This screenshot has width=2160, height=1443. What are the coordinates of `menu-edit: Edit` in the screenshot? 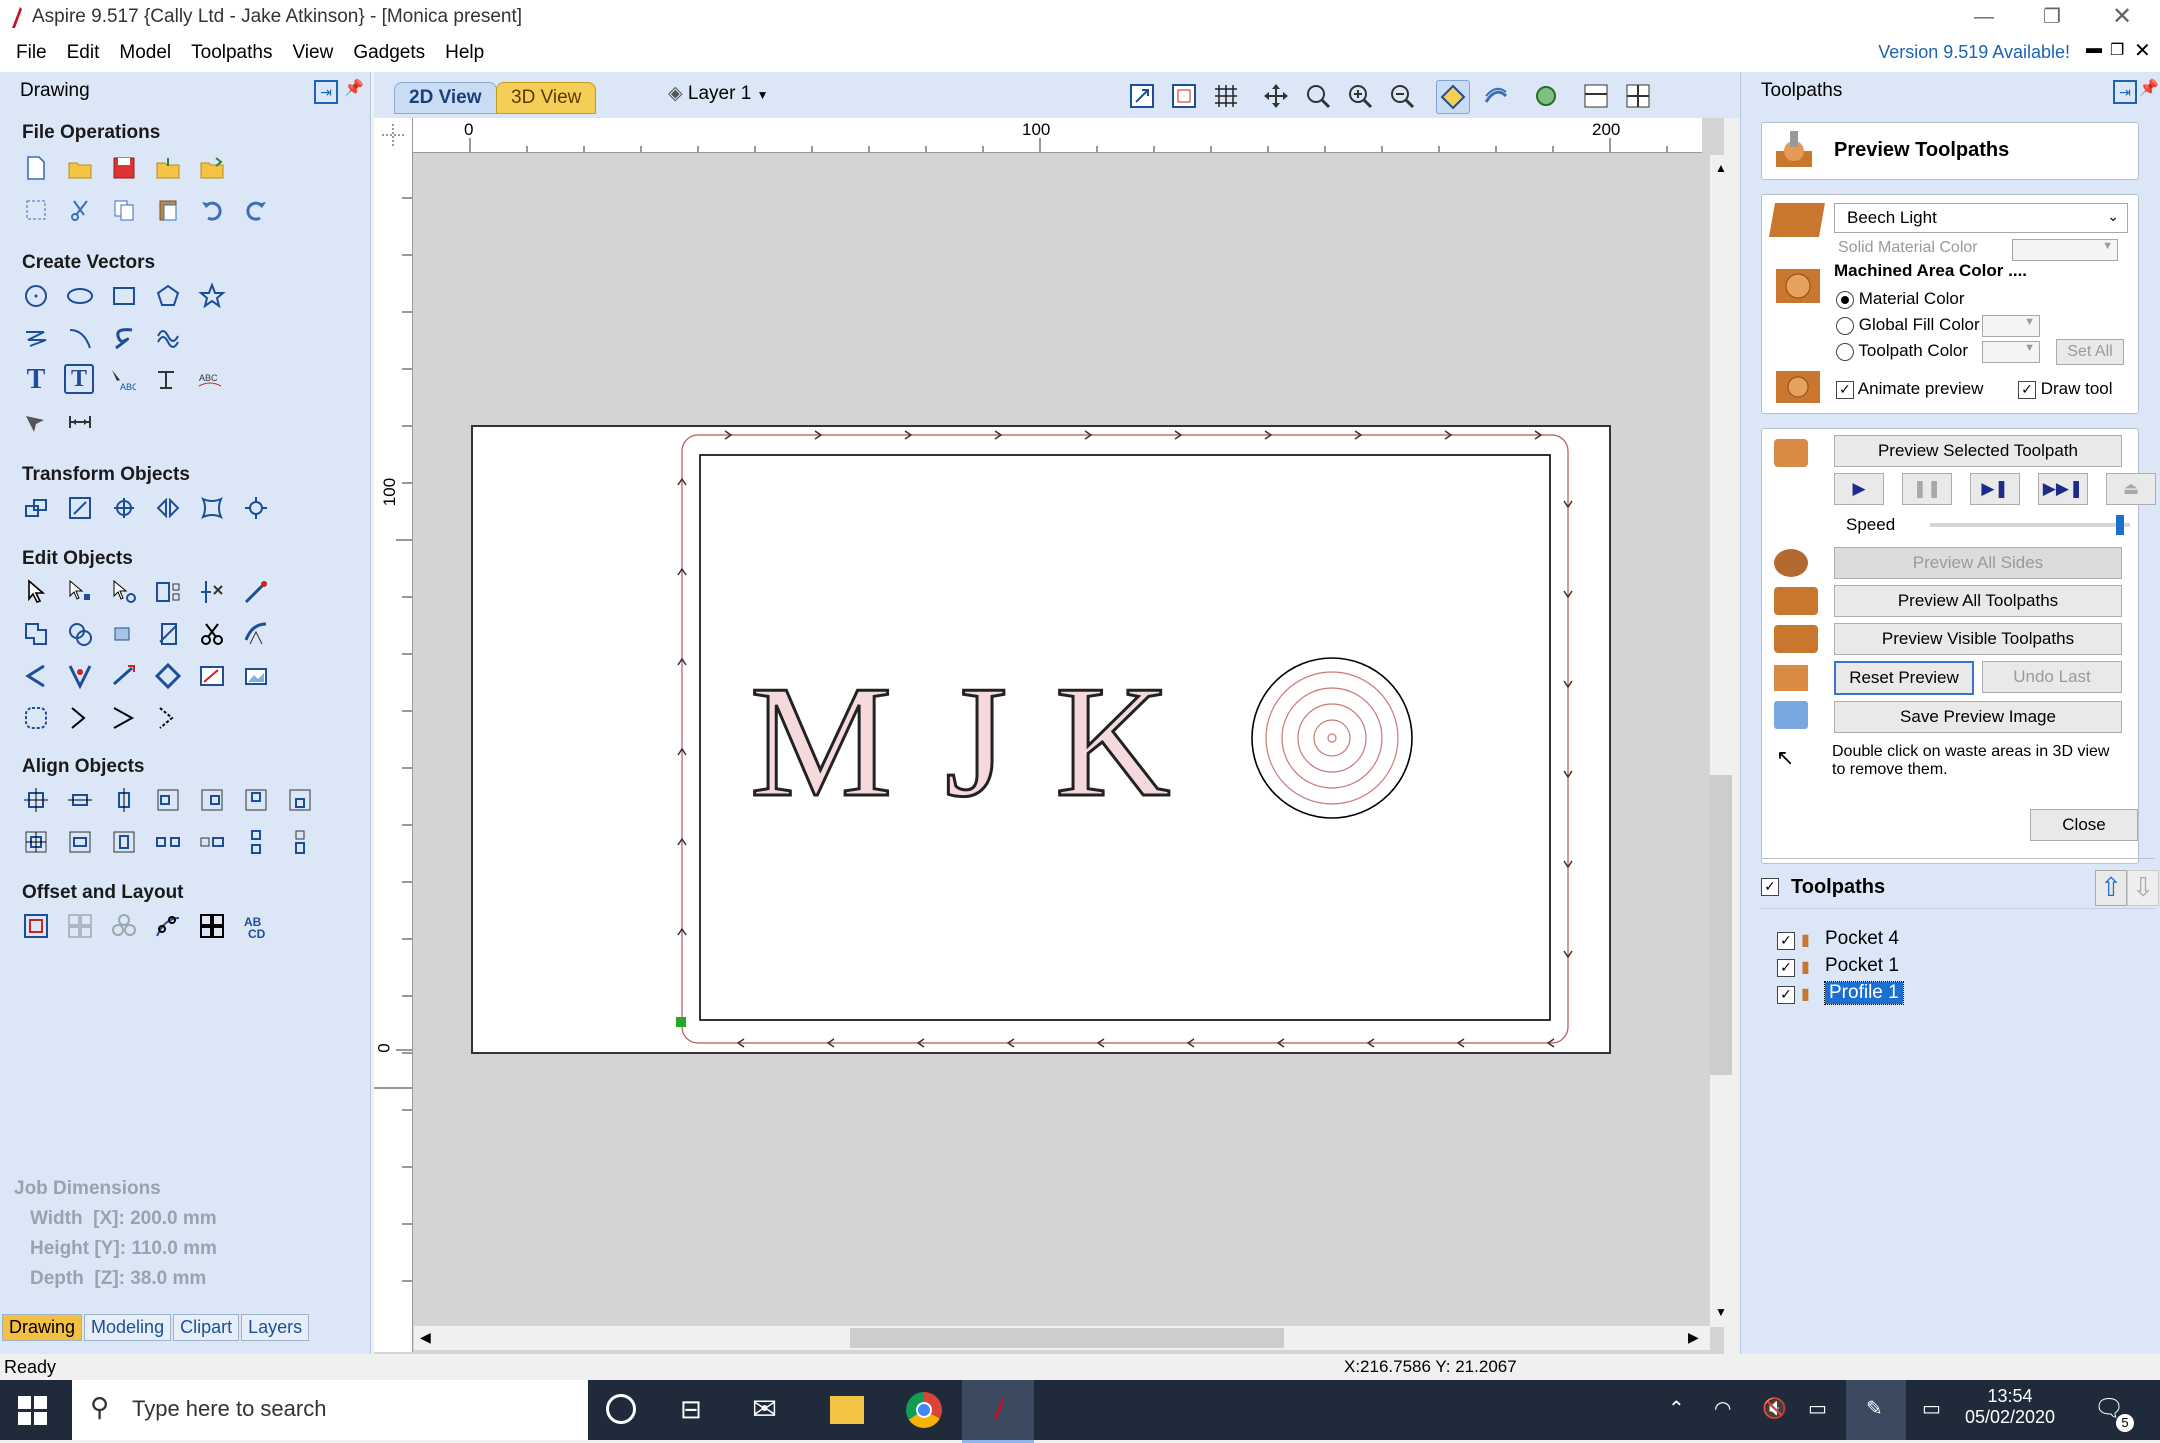 It's located at (83, 53).